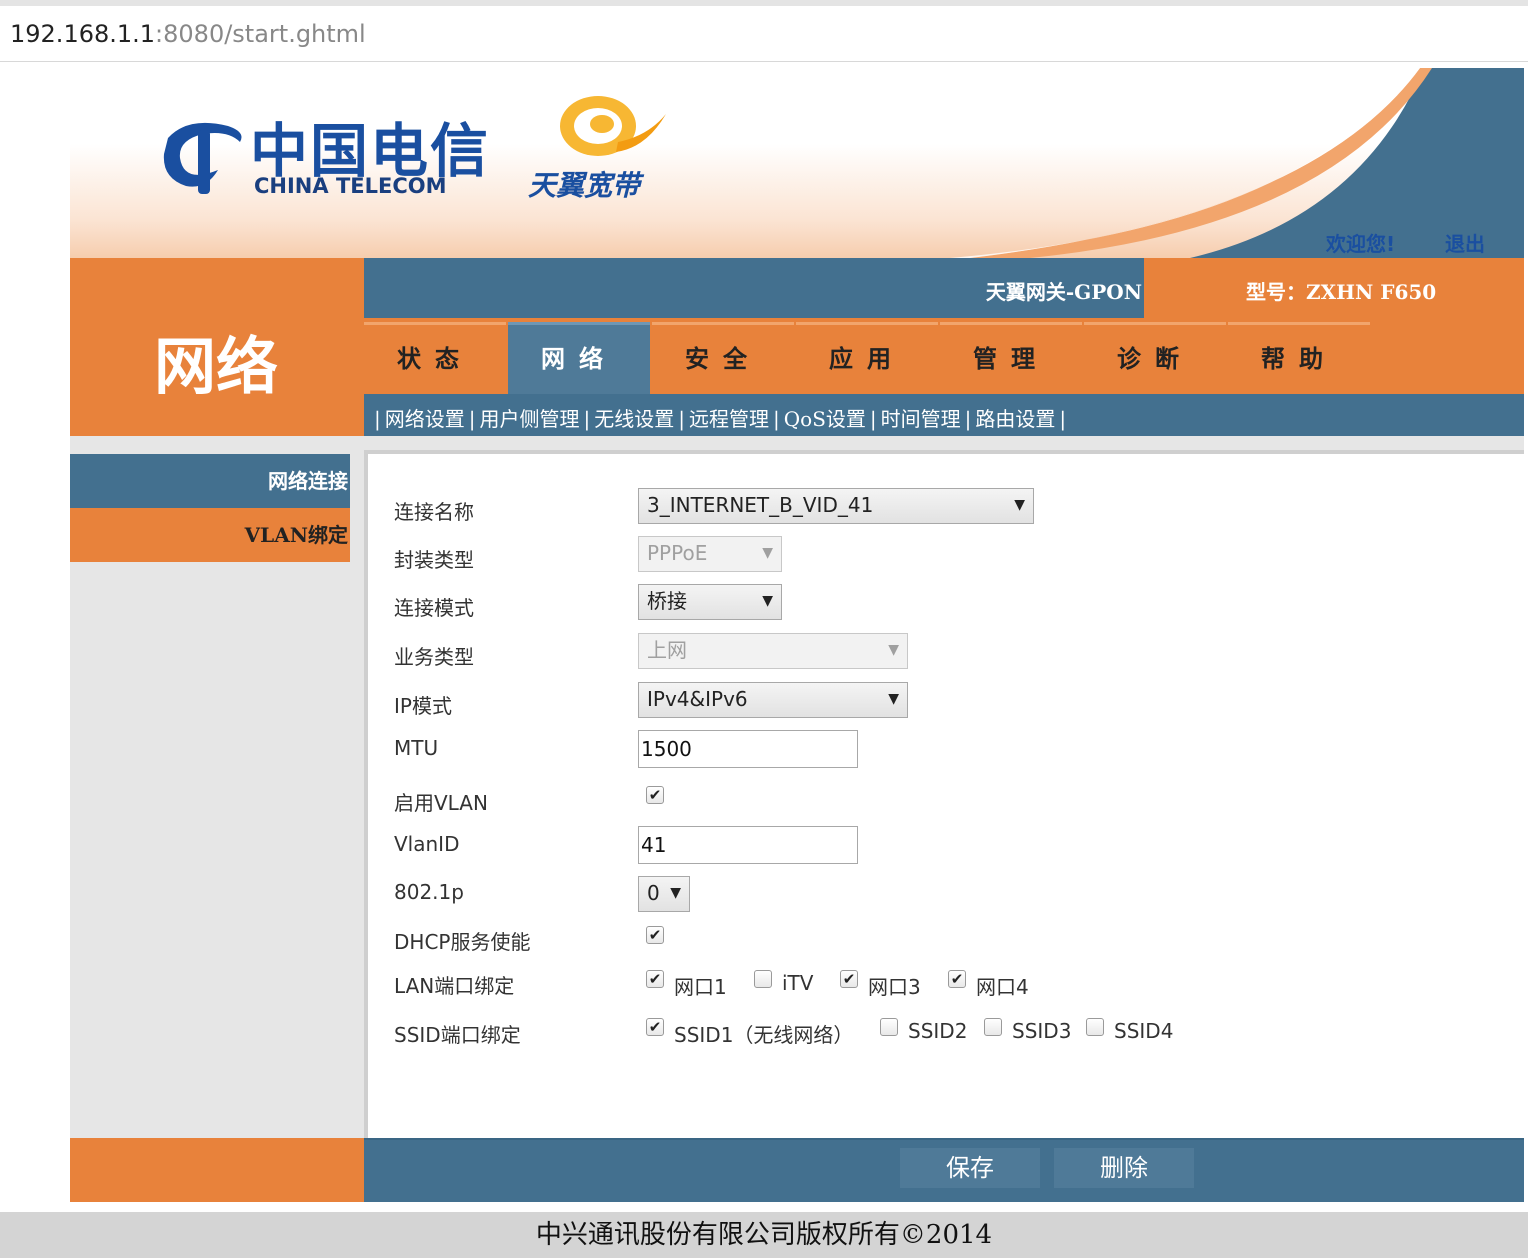 The width and height of the screenshot is (1528, 1258). I want to click on connection-name-select: 3_INTERNET_B_VID_41 ▼, so click(836, 506).